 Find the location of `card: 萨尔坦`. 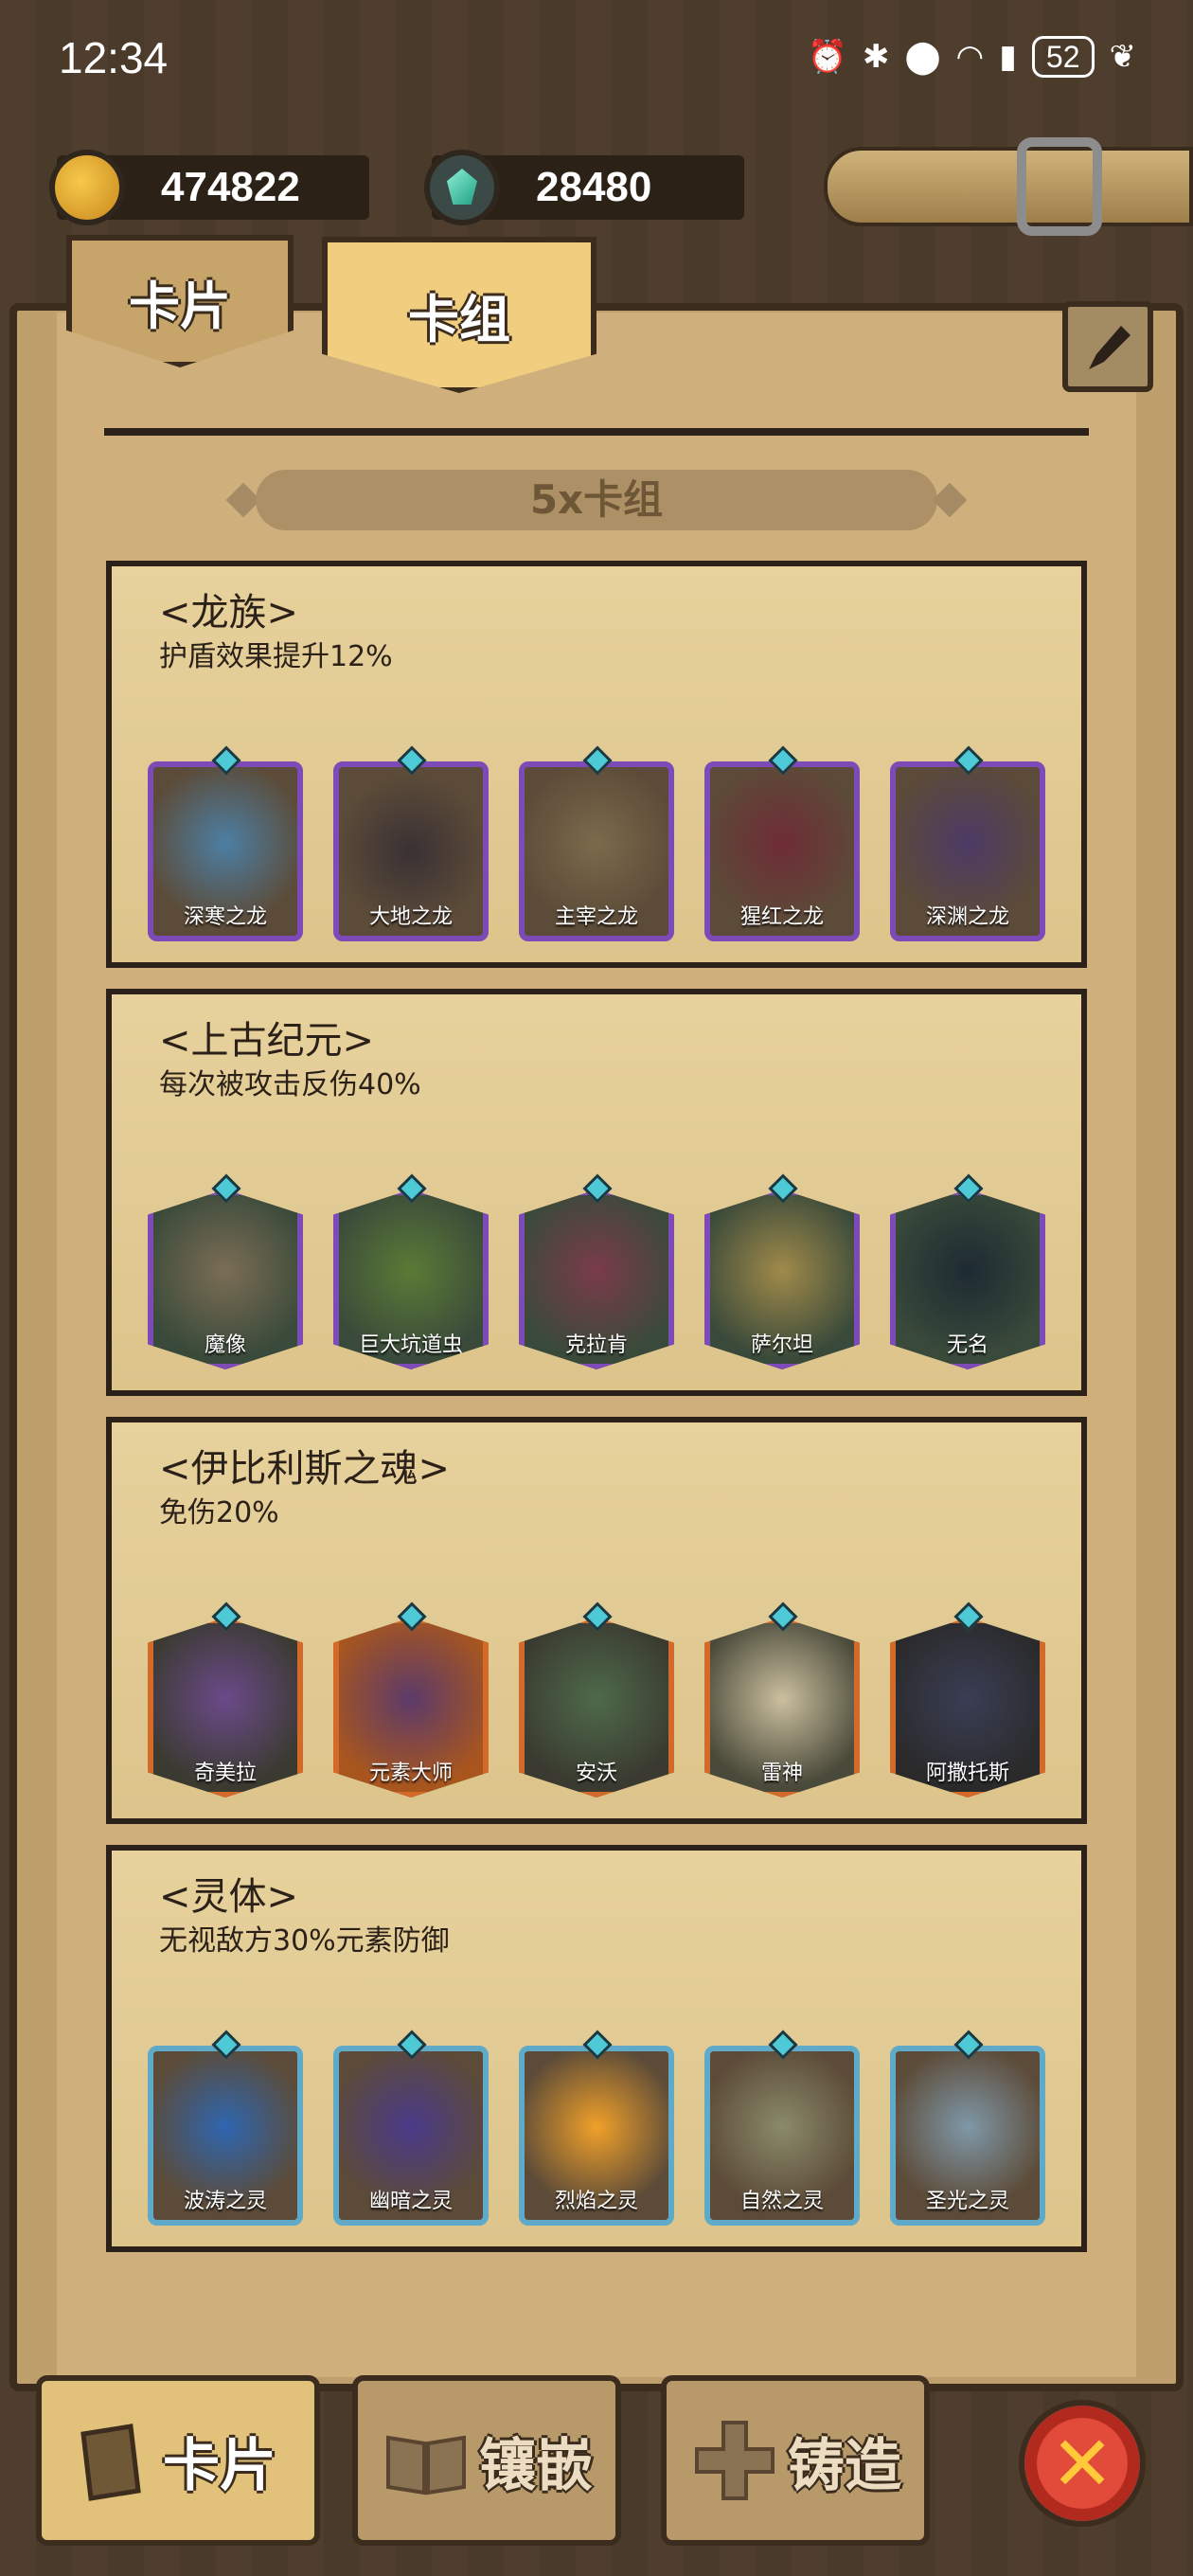

card: 萨尔坦 is located at coordinates (782, 1279).